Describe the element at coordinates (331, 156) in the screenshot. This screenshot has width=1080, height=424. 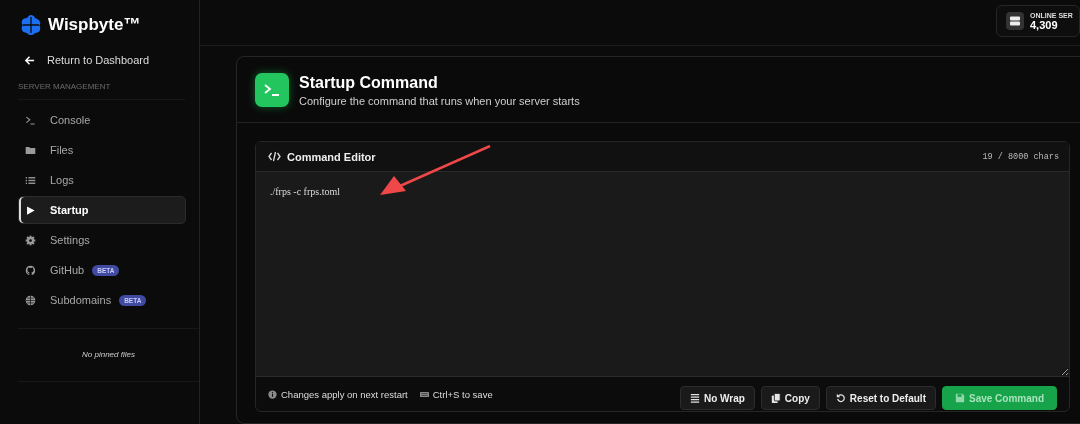
I see `editor-title: Command Editor` at that location.